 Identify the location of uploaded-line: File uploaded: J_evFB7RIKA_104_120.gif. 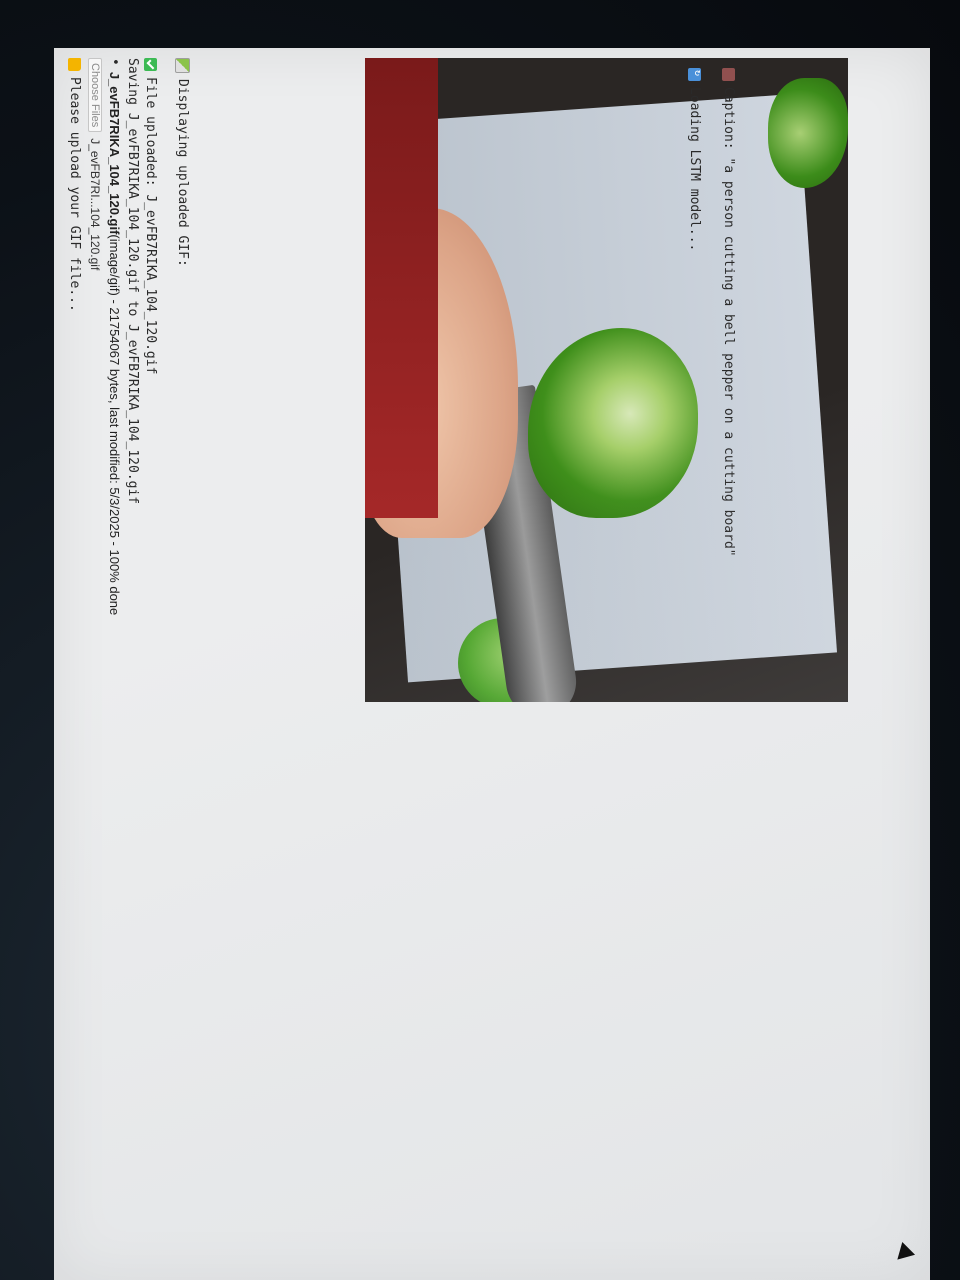
(150, 216).